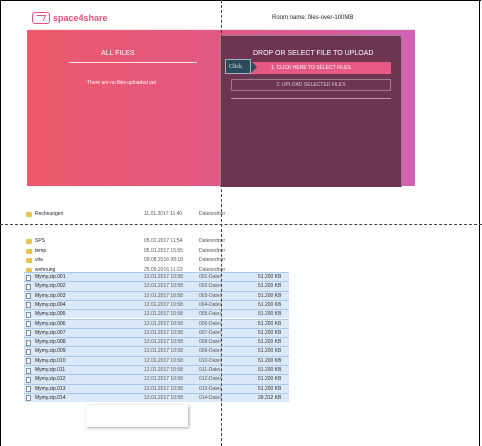 This screenshot has width=482, height=446. What do you see at coordinates (270, 397) in the screenshot?
I see `row-size: 28.312 KB` at bounding box center [270, 397].